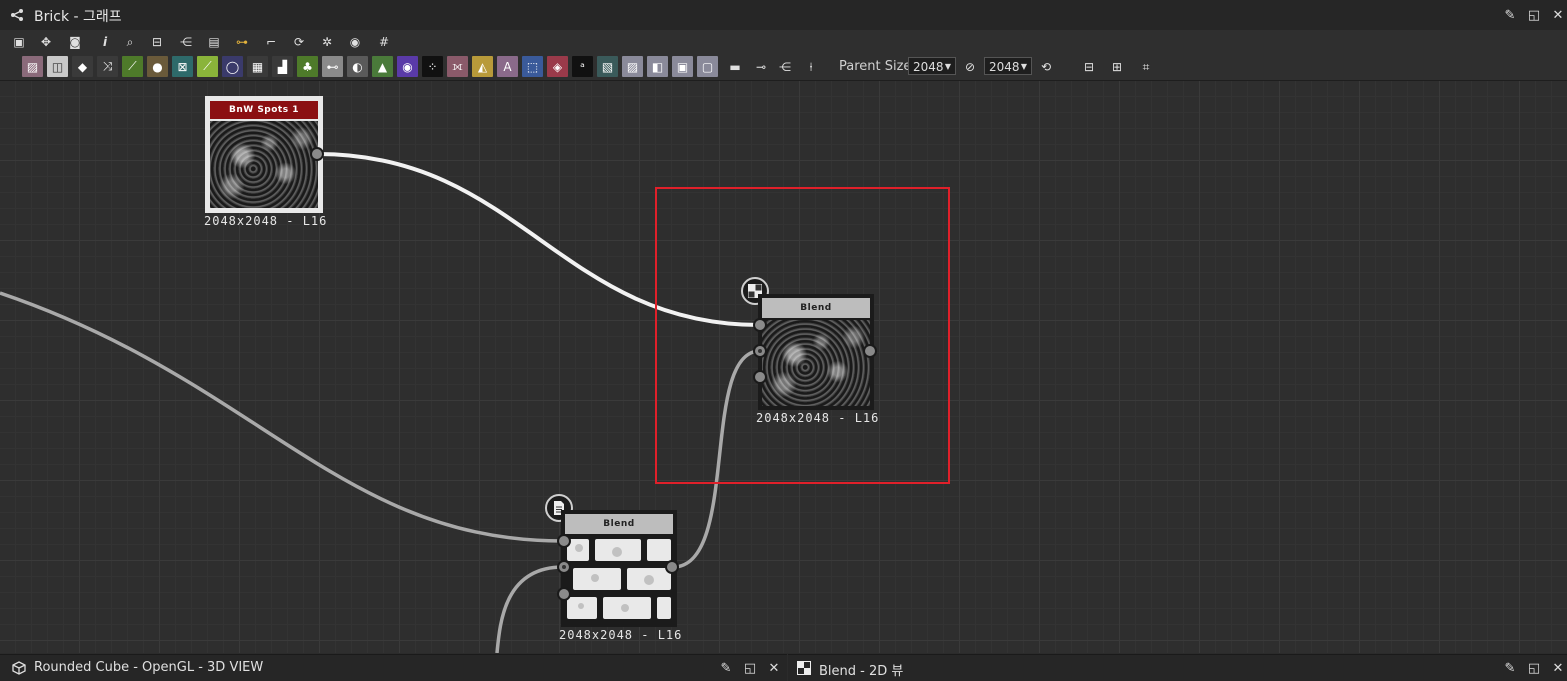  I want to click on preview-icon: ◉, so click(355, 42).